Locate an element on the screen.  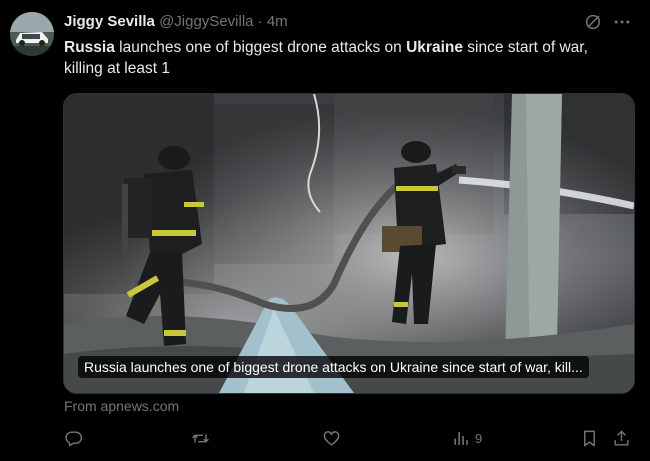
author-handle: @JiggySevilla is located at coordinates (206, 21).